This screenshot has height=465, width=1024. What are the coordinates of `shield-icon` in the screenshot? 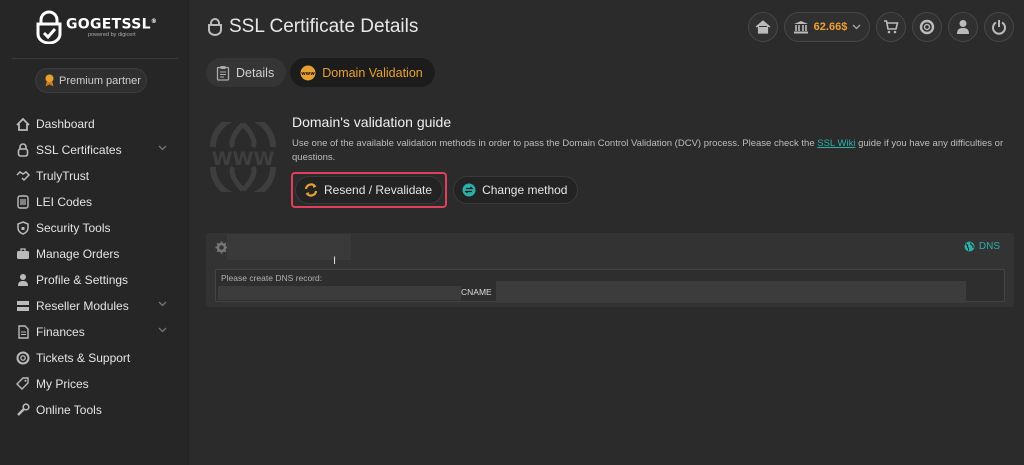 It's located at (23, 228).